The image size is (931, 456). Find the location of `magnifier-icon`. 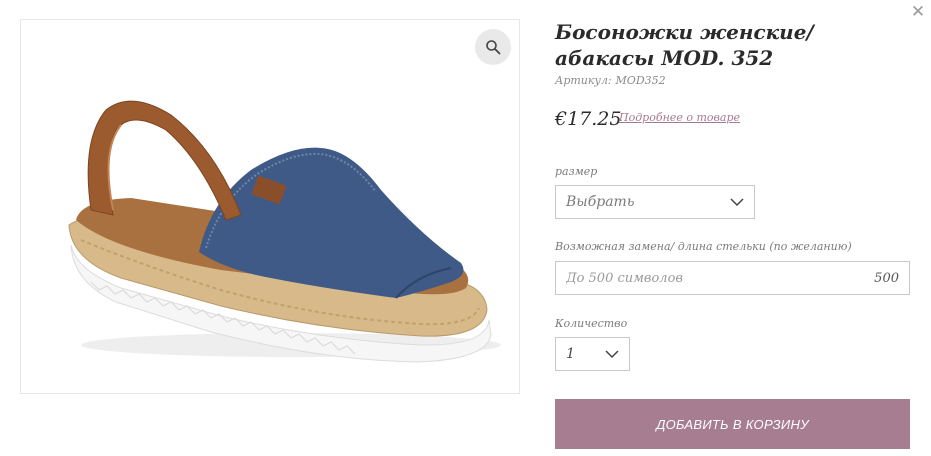

magnifier-icon is located at coordinates (493, 47).